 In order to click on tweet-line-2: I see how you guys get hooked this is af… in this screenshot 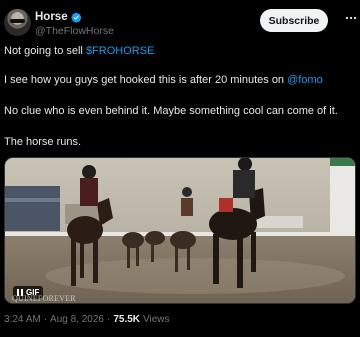, I will do `click(163, 80)`.